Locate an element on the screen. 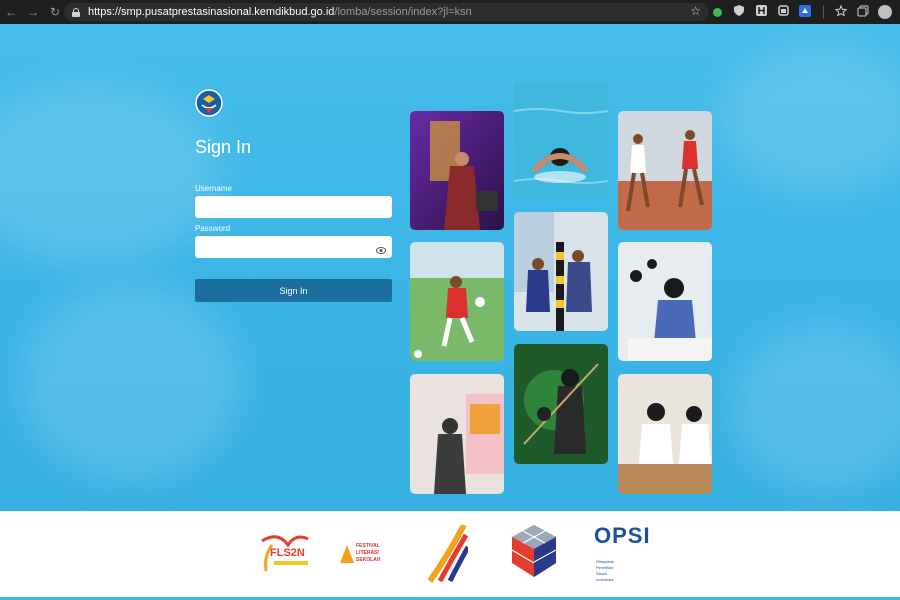 The height and width of the screenshot is (600, 900). fls2n-logo: FLS2N is located at coordinates (284, 554).